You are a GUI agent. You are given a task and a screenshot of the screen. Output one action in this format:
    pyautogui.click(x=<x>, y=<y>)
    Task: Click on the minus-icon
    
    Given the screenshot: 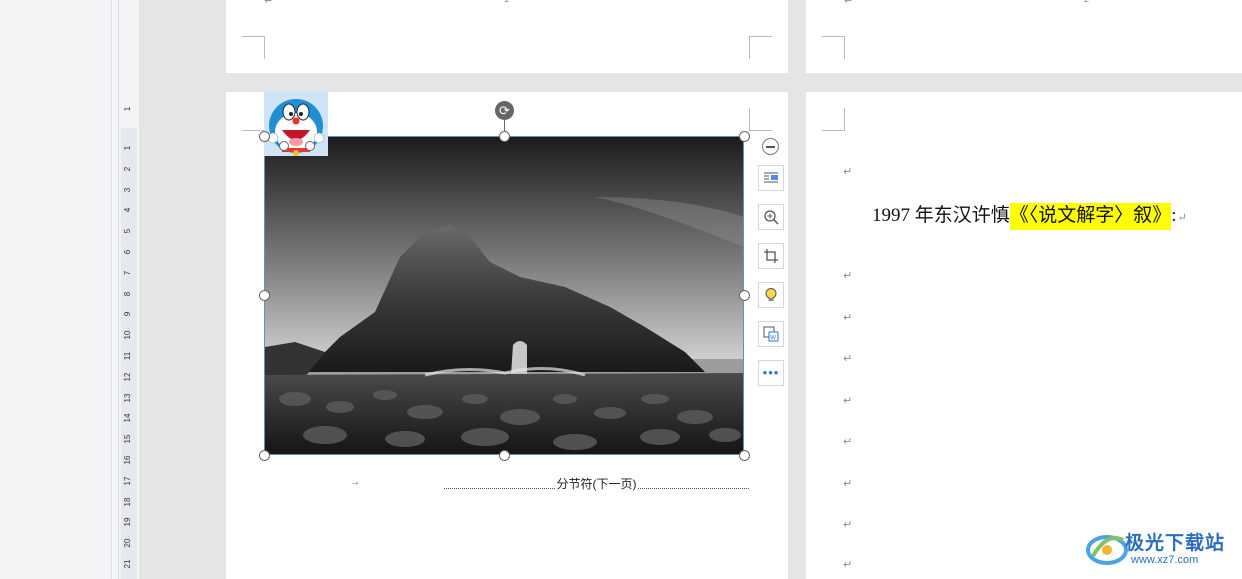 What is the action you would take?
    pyautogui.click(x=770, y=146)
    